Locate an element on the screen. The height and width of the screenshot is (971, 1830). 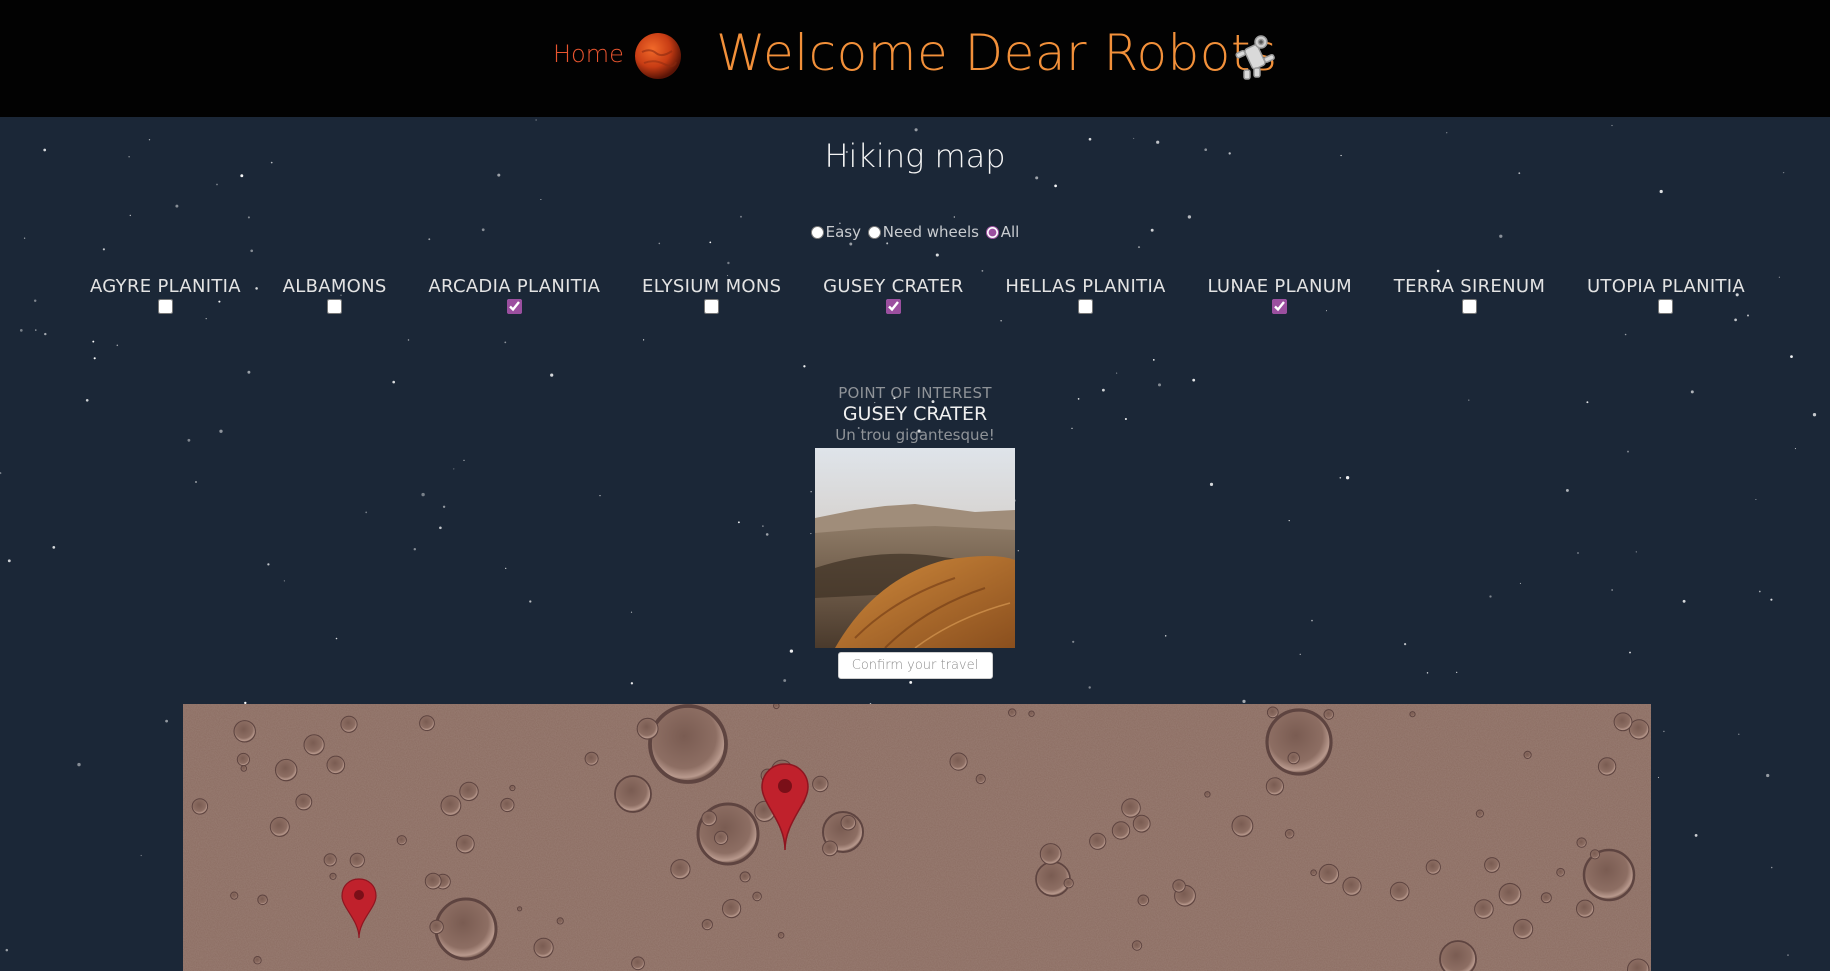
difficulty-option-all: All is located at coordinates (1002, 232).